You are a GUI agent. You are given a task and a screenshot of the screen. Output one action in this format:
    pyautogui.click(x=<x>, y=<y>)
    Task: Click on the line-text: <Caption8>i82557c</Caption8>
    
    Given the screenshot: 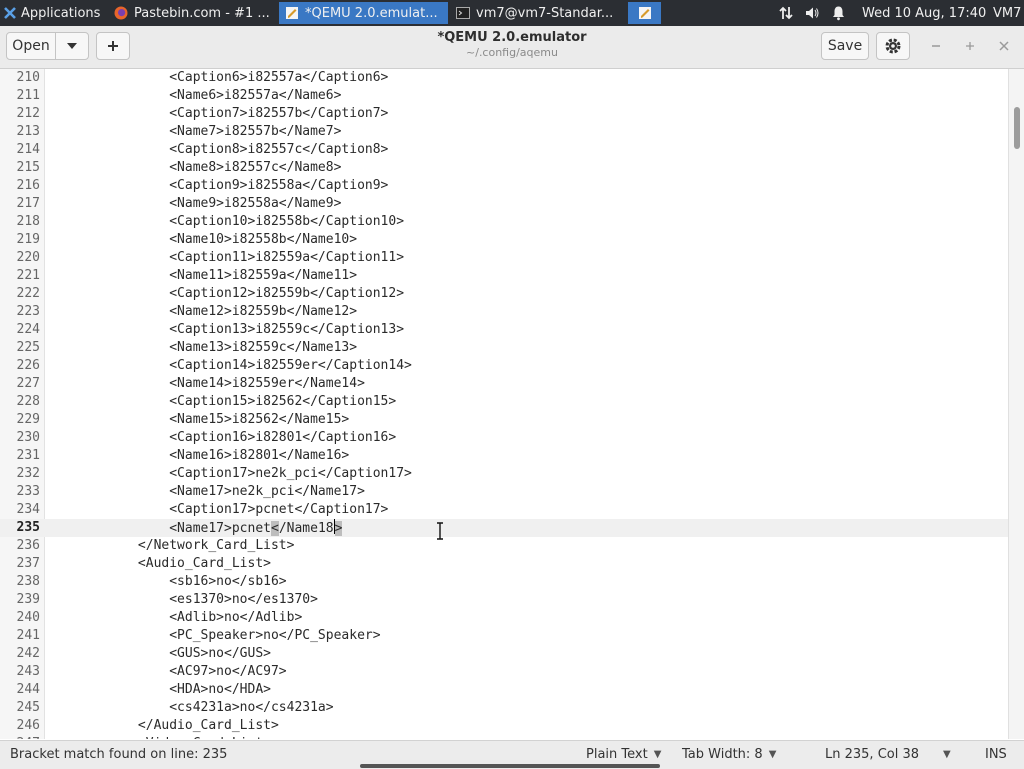 What is the action you would take?
    pyautogui.click(x=216, y=149)
    